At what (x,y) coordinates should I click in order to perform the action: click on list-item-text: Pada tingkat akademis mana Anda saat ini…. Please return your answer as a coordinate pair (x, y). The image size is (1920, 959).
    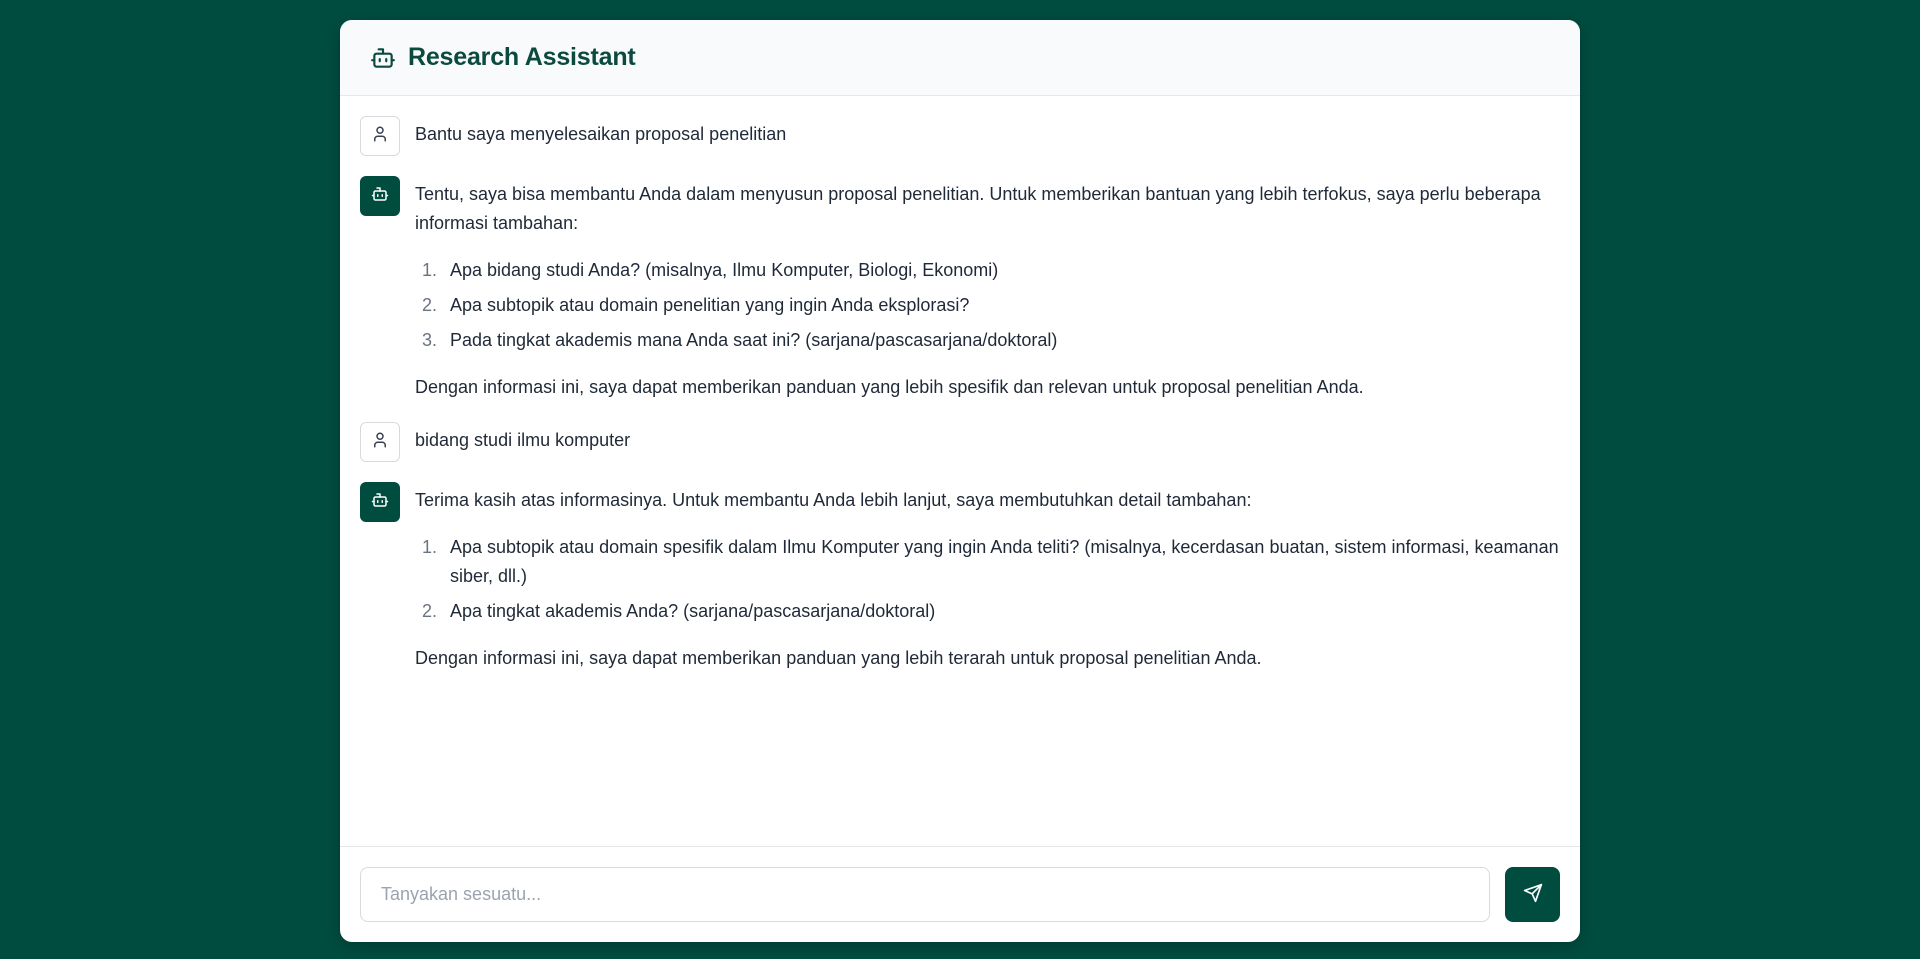
    Looking at the image, I should click on (754, 340).